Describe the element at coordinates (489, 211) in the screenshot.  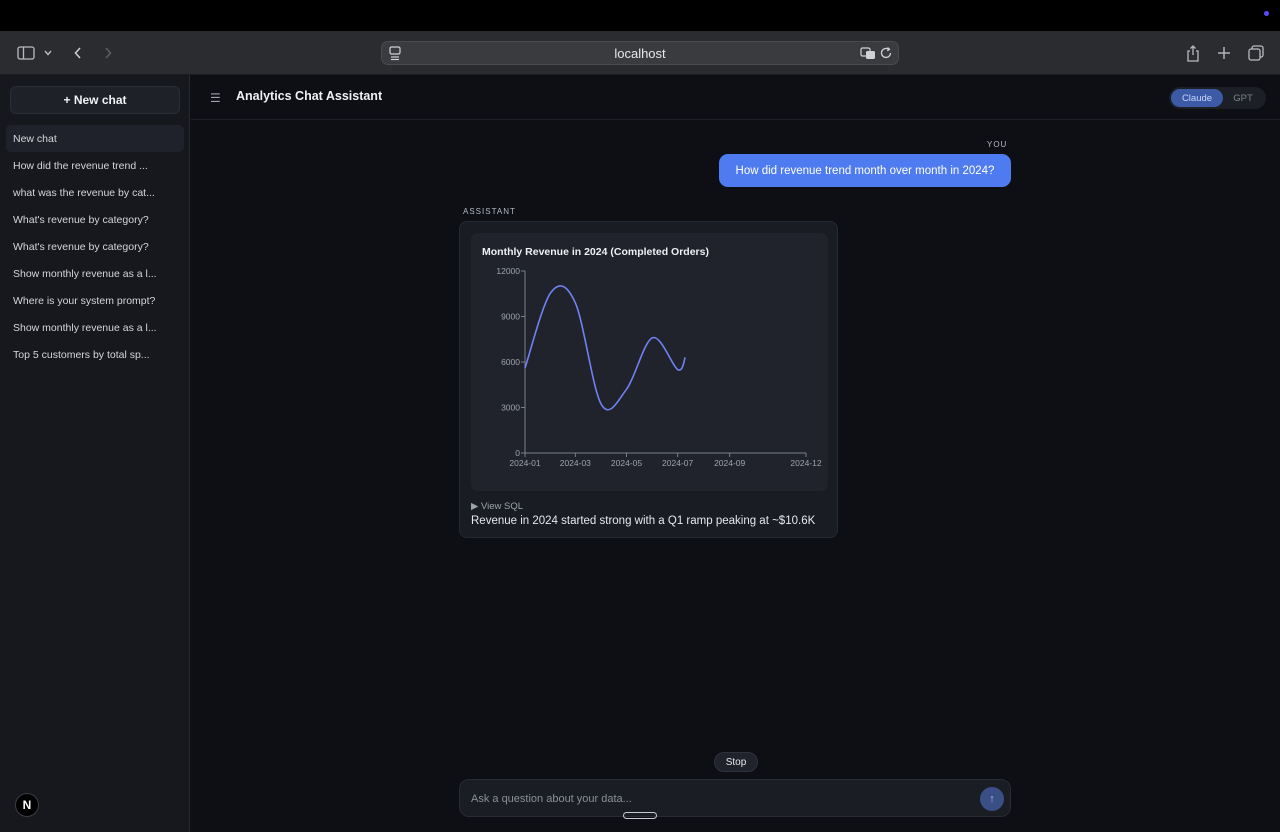
I see `assistant-label: ASSISTANT` at that location.